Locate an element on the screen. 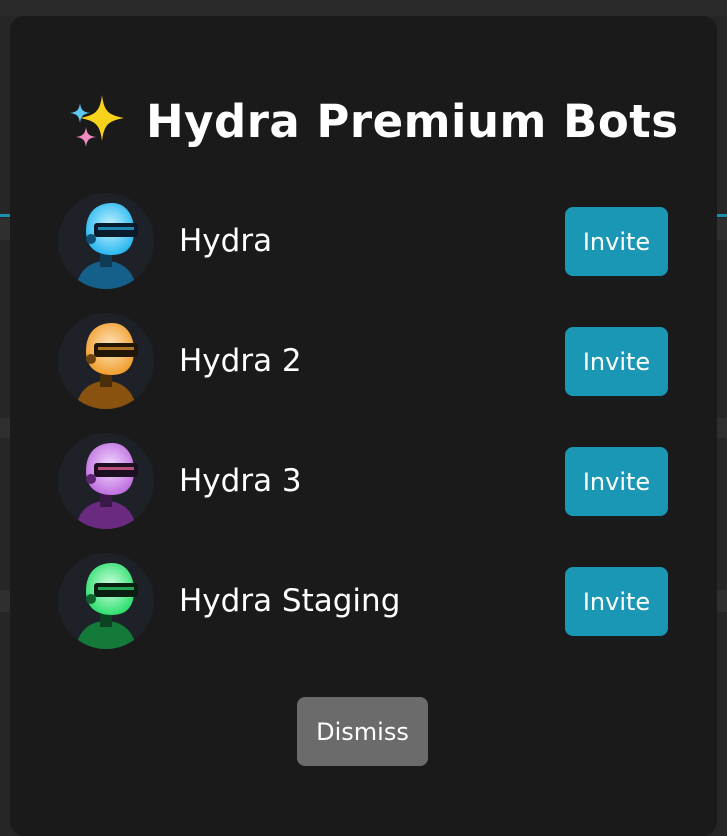 Image resolution: width=727 pixels, height=836 pixels. modal-header: Hydra Premium Bots is located at coordinates (372, 121).